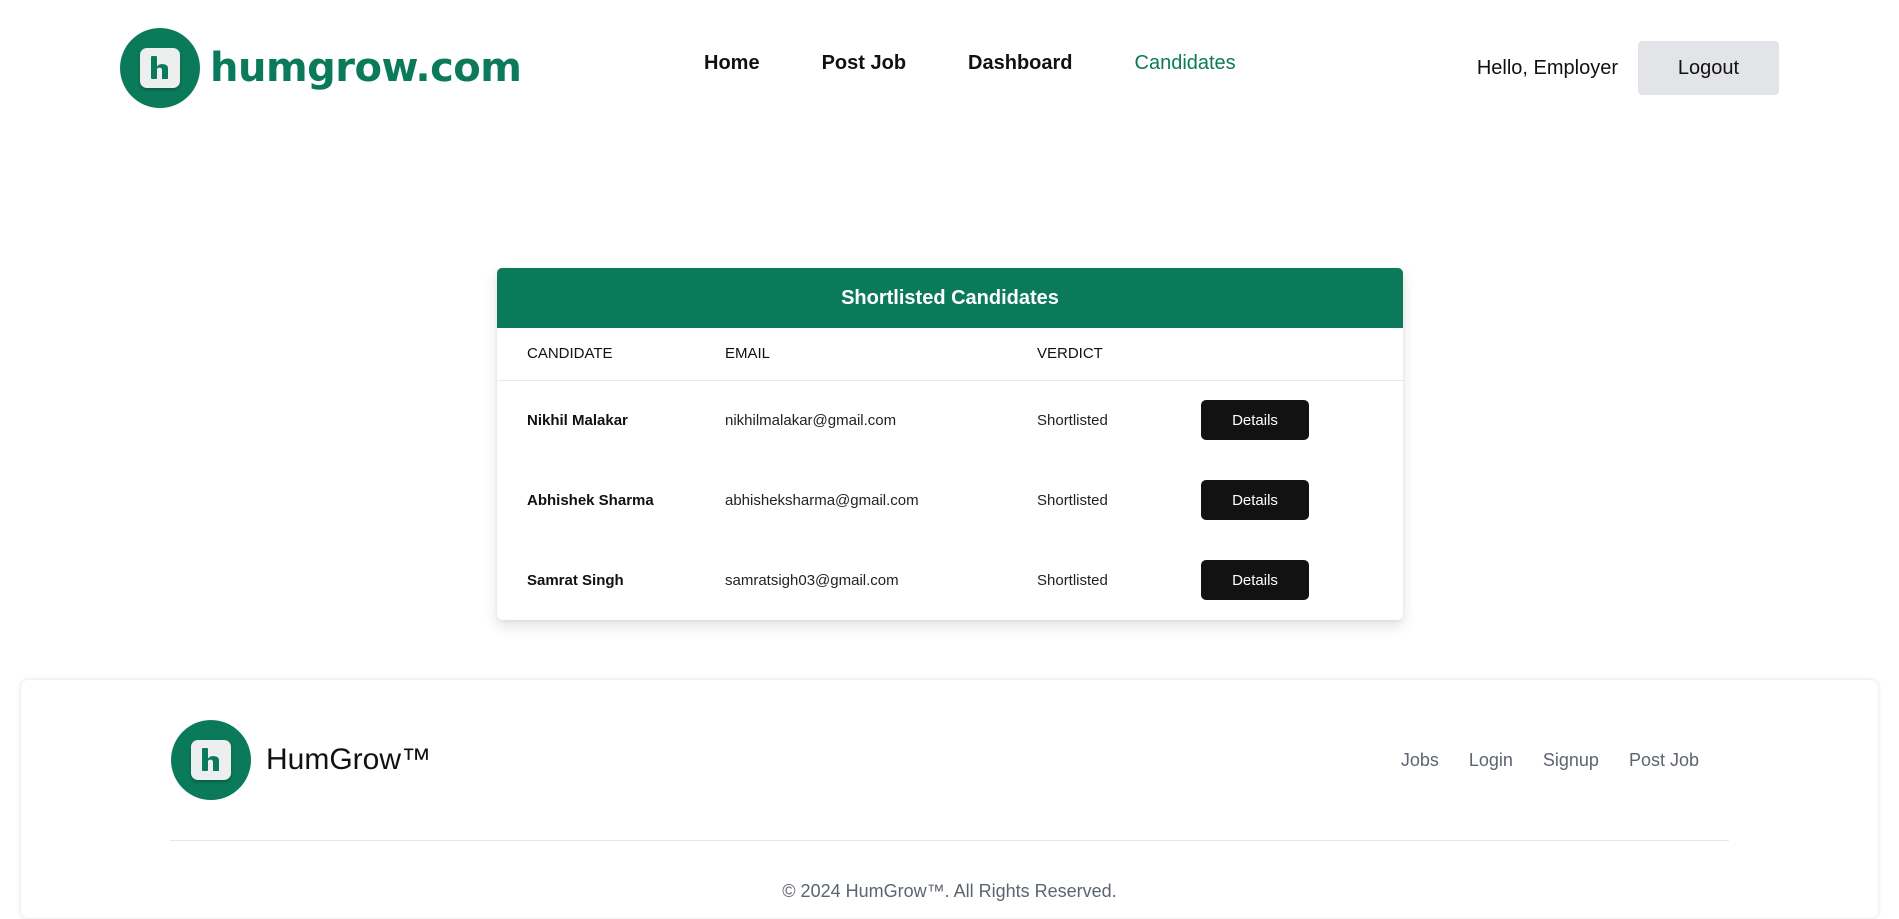  What do you see at coordinates (1708, 68) in the screenshot?
I see `logout-button: Logout` at bounding box center [1708, 68].